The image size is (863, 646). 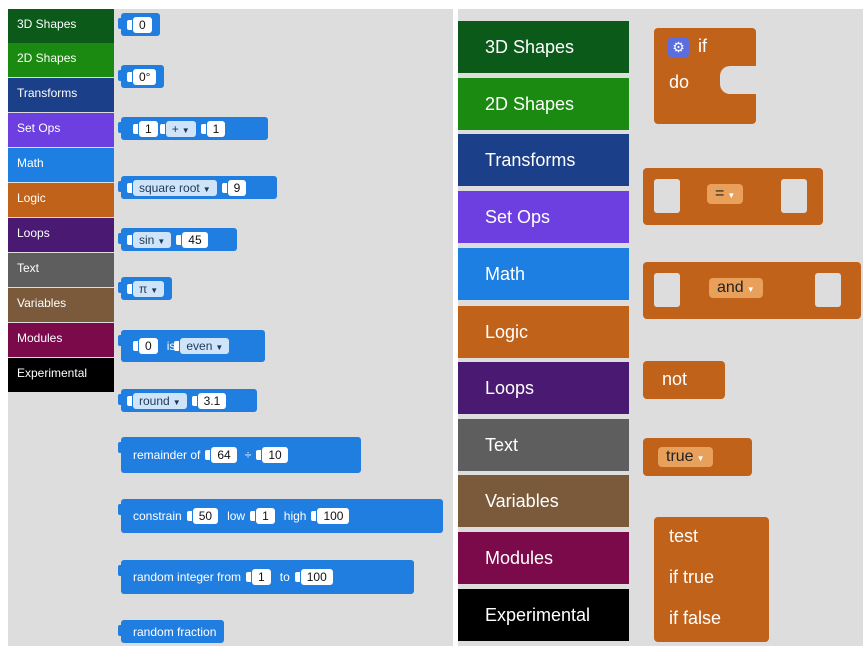 I want to click on divide-label: ÷, so click(x=248, y=455).